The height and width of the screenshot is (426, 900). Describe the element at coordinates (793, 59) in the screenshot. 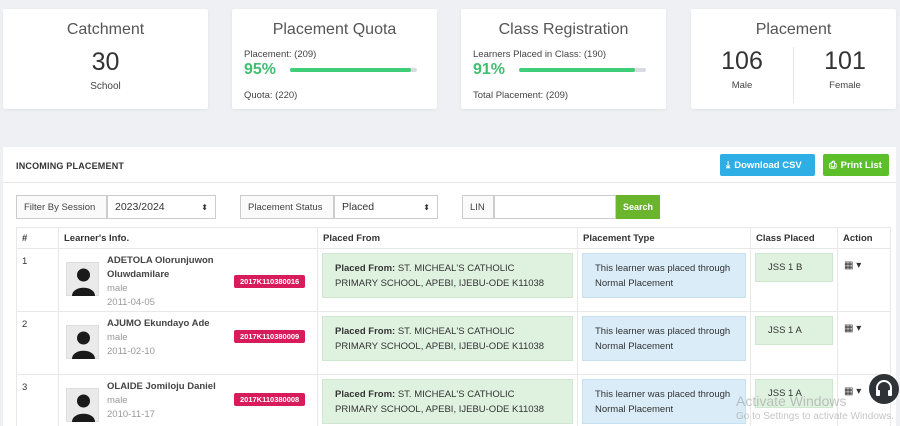

I see `placement-card: Placement 106 Male 101 Female` at that location.